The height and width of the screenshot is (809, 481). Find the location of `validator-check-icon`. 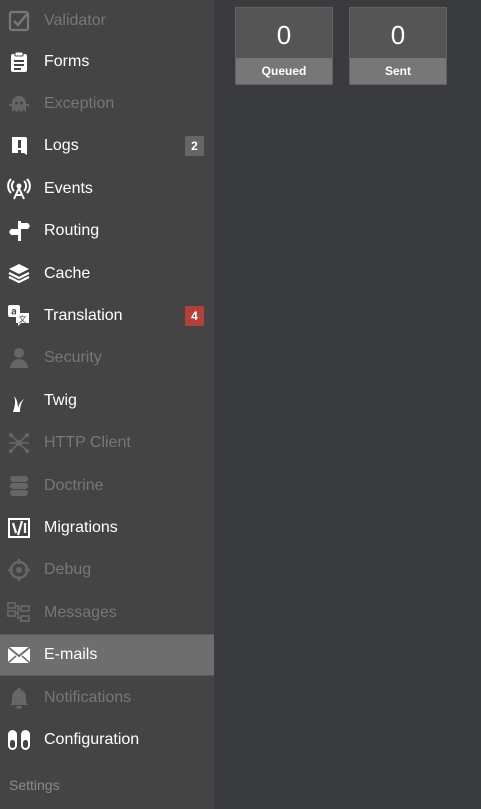

validator-check-icon is located at coordinates (19, 21).